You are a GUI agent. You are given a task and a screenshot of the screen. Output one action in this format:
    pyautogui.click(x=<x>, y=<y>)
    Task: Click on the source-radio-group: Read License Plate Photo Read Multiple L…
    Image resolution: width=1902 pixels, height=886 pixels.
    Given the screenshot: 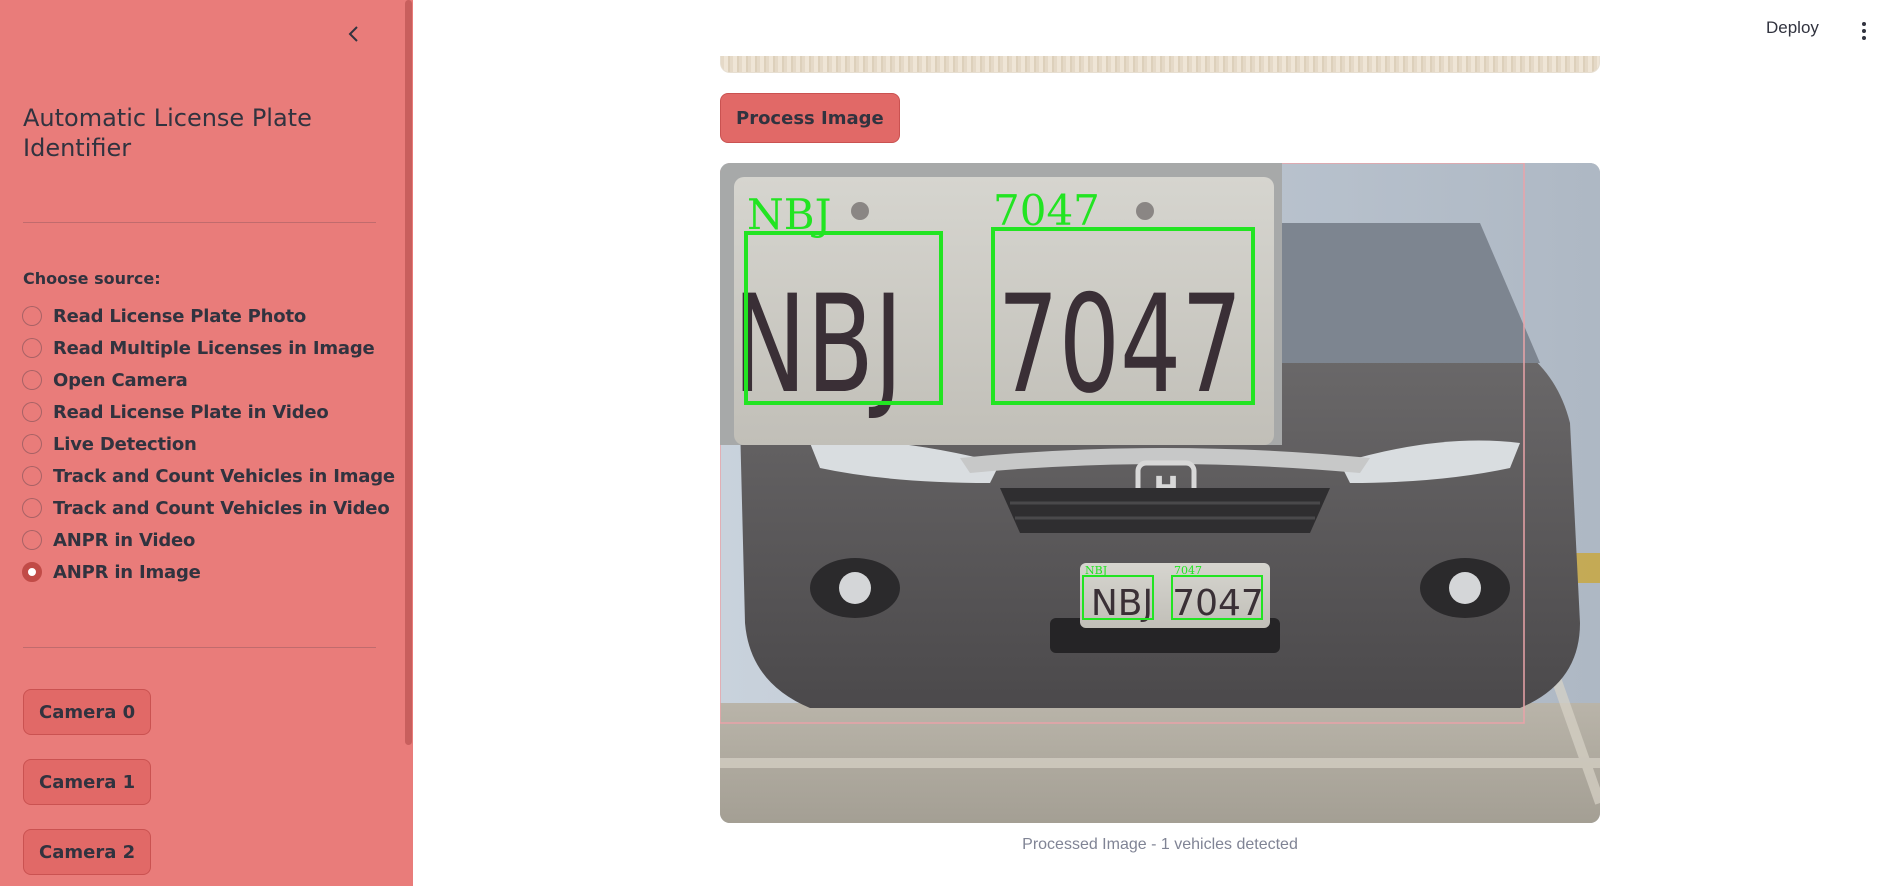 What is the action you would take?
    pyautogui.click(x=208, y=444)
    